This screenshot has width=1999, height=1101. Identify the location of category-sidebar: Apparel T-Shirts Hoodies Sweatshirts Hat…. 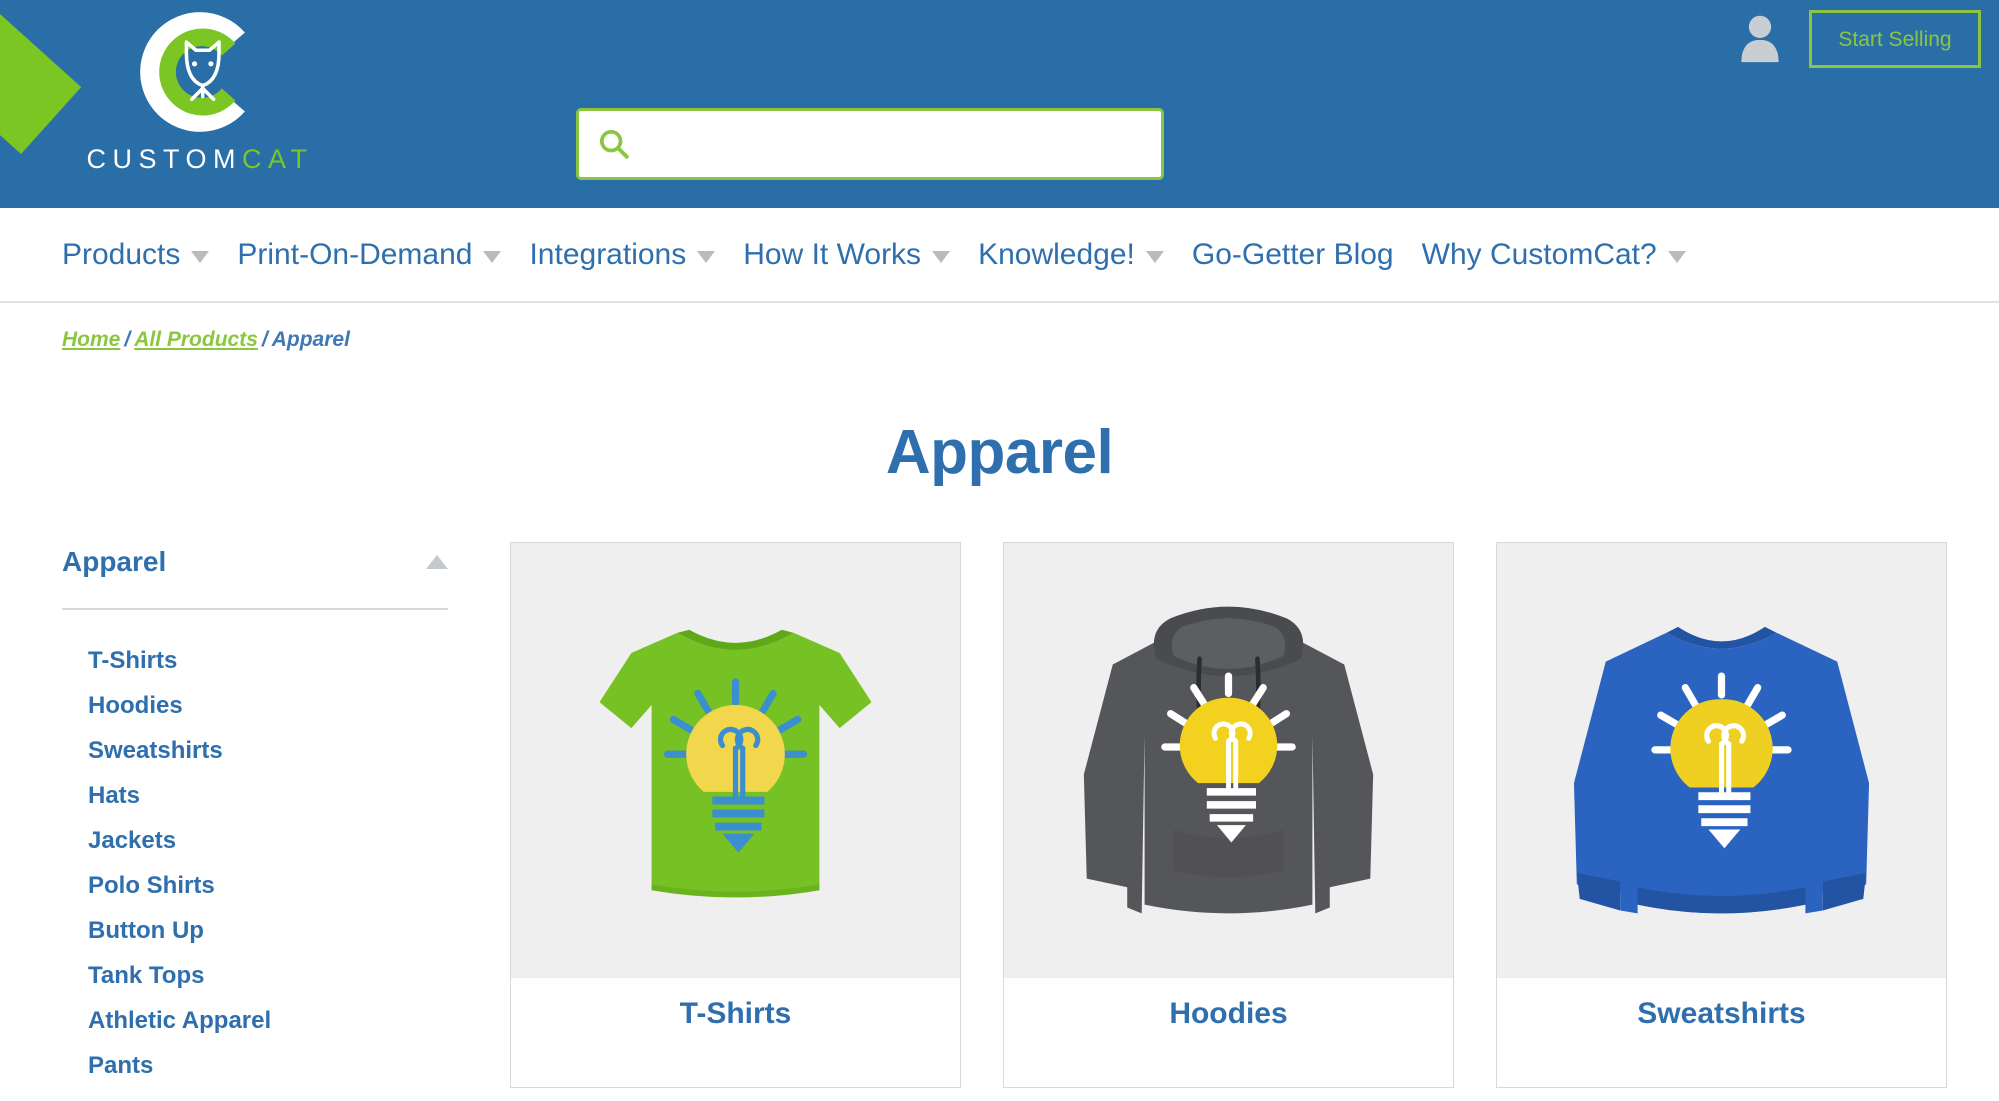
(286, 815).